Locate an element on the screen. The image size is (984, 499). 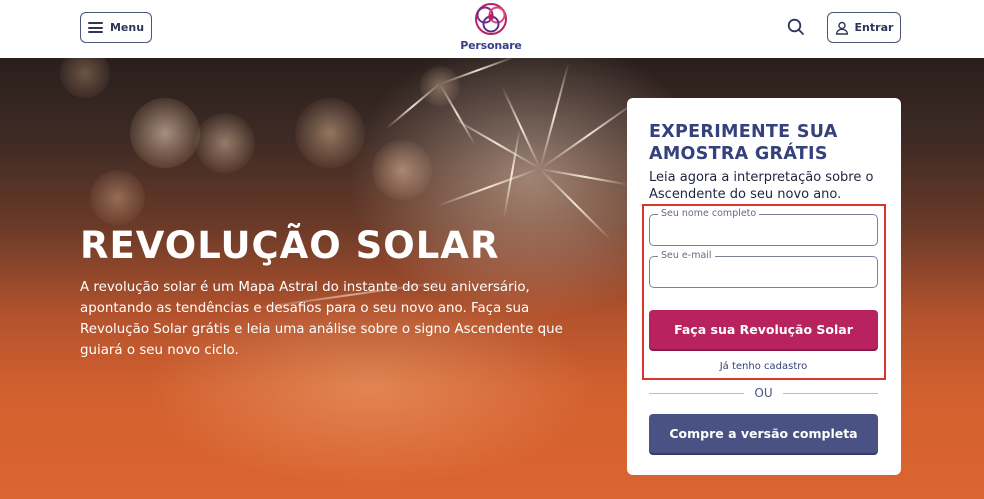
menu-button: Menu is located at coordinates (116, 27).